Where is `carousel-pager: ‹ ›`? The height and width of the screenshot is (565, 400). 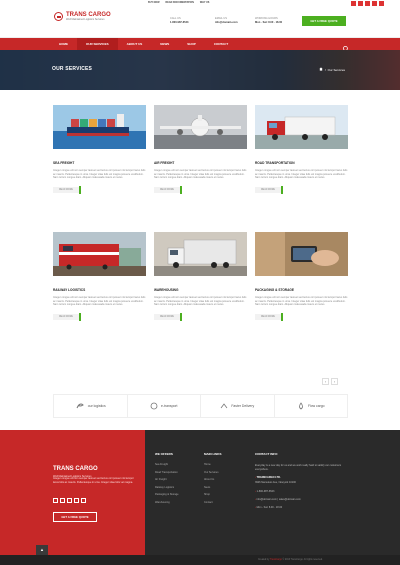 carousel-pager: ‹ › is located at coordinates (330, 381).